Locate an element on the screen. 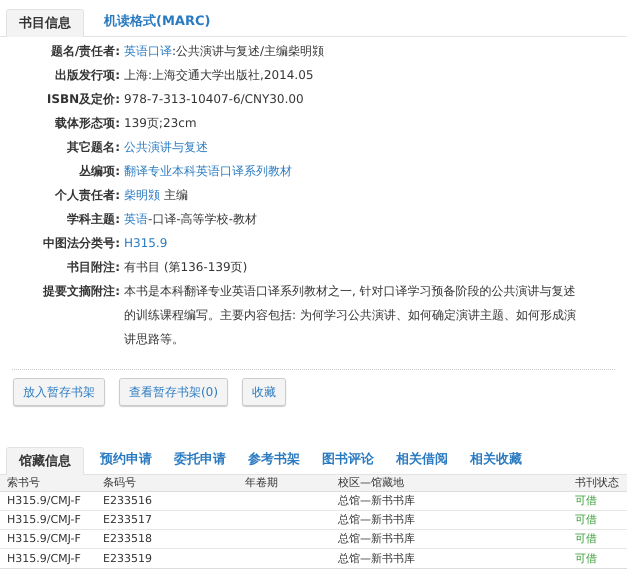  tab: 委托申请 is located at coordinates (200, 460).